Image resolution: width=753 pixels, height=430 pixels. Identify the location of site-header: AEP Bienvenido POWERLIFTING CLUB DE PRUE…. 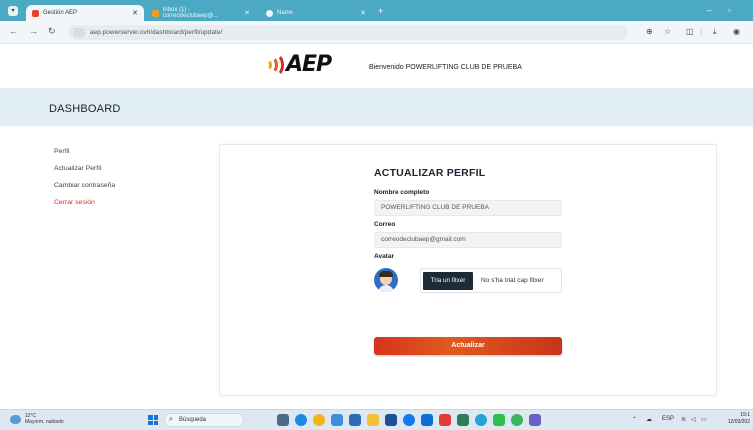
(376, 65).